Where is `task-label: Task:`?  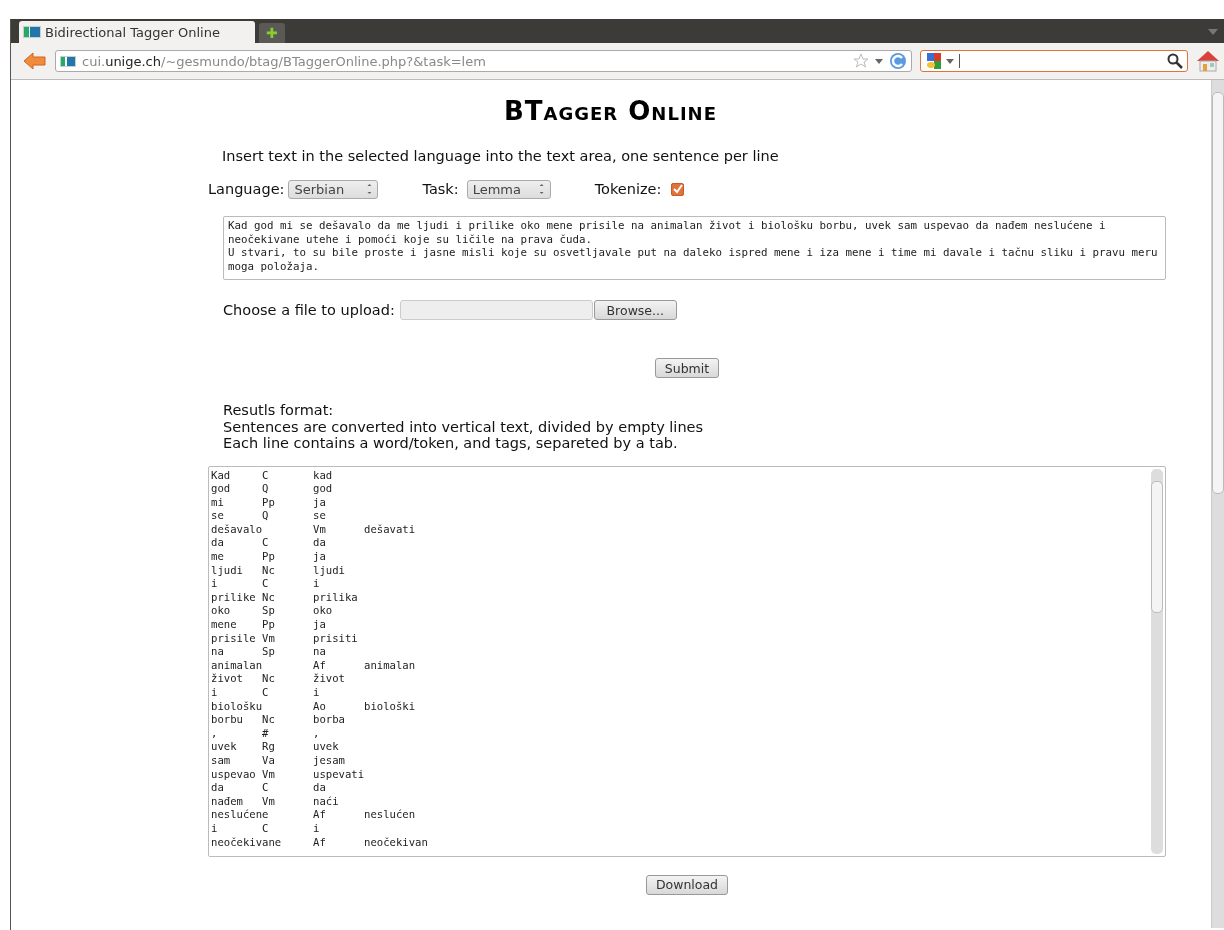 task-label: Task: is located at coordinates (440, 189).